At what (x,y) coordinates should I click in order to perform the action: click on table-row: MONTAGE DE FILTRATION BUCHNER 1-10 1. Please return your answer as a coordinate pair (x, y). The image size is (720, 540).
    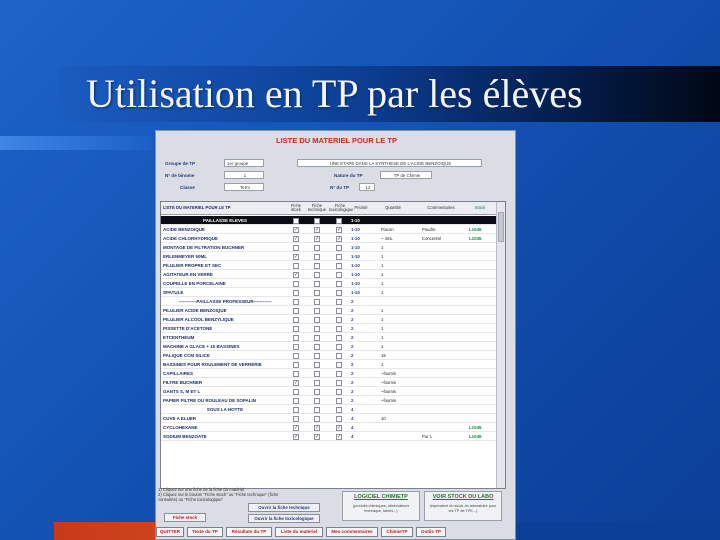
    Looking at the image, I should click on (329, 247).